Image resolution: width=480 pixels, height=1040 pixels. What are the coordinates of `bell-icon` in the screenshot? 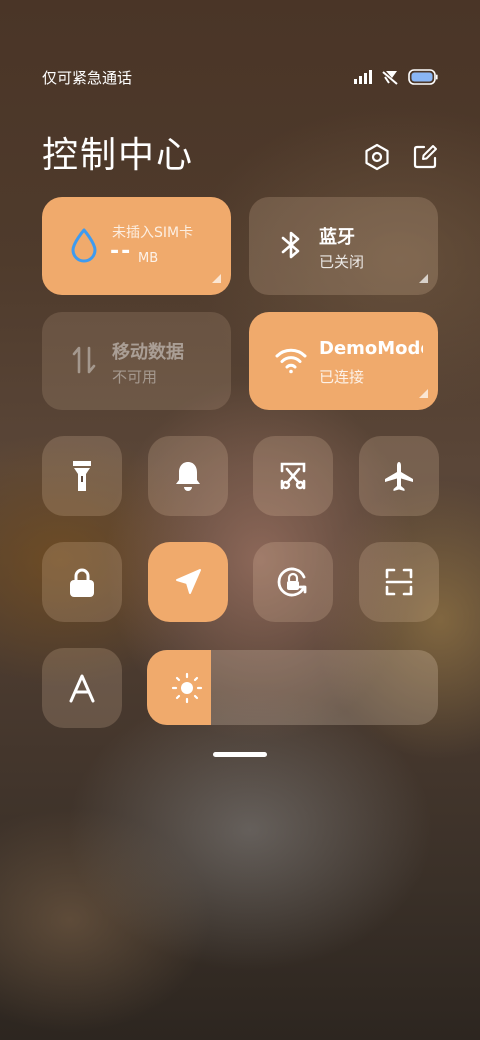 It's located at (188, 476).